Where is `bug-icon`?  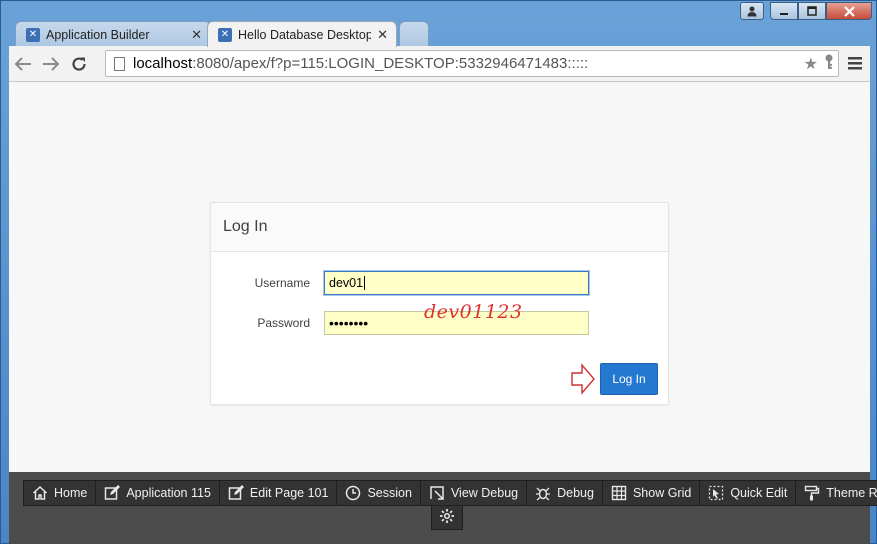
bug-icon is located at coordinates (543, 493).